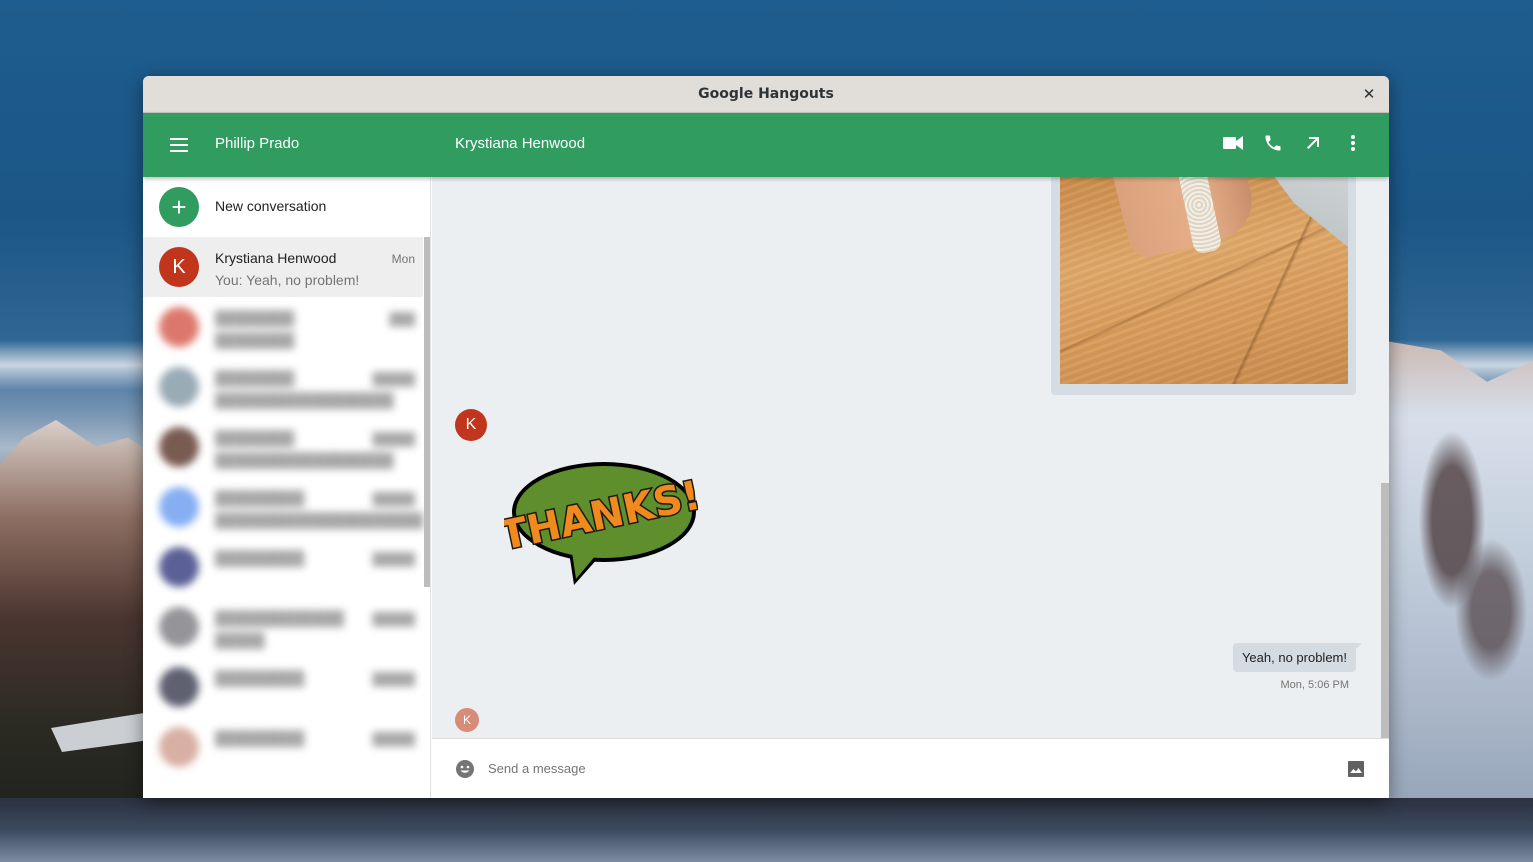 The height and width of the screenshot is (862, 1533). What do you see at coordinates (766, 145) in the screenshot?
I see `app-bar: Phillip Prado Krystiana Henwood` at bounding box center [766, 145].